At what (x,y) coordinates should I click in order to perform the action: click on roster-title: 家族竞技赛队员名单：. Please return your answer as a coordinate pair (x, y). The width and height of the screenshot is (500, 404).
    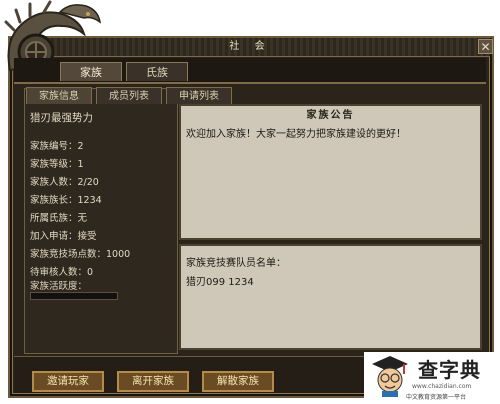
    Looking at the image, I should click on (236, 263).